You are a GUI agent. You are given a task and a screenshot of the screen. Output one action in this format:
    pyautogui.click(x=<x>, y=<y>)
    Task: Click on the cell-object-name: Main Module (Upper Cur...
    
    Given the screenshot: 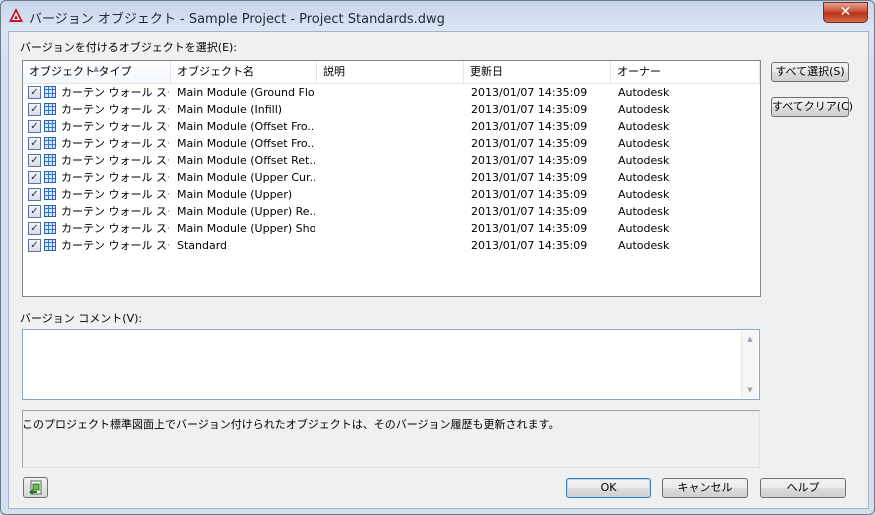 What is the action you would take?
    pyautogui.click(x=246, y=177)
    